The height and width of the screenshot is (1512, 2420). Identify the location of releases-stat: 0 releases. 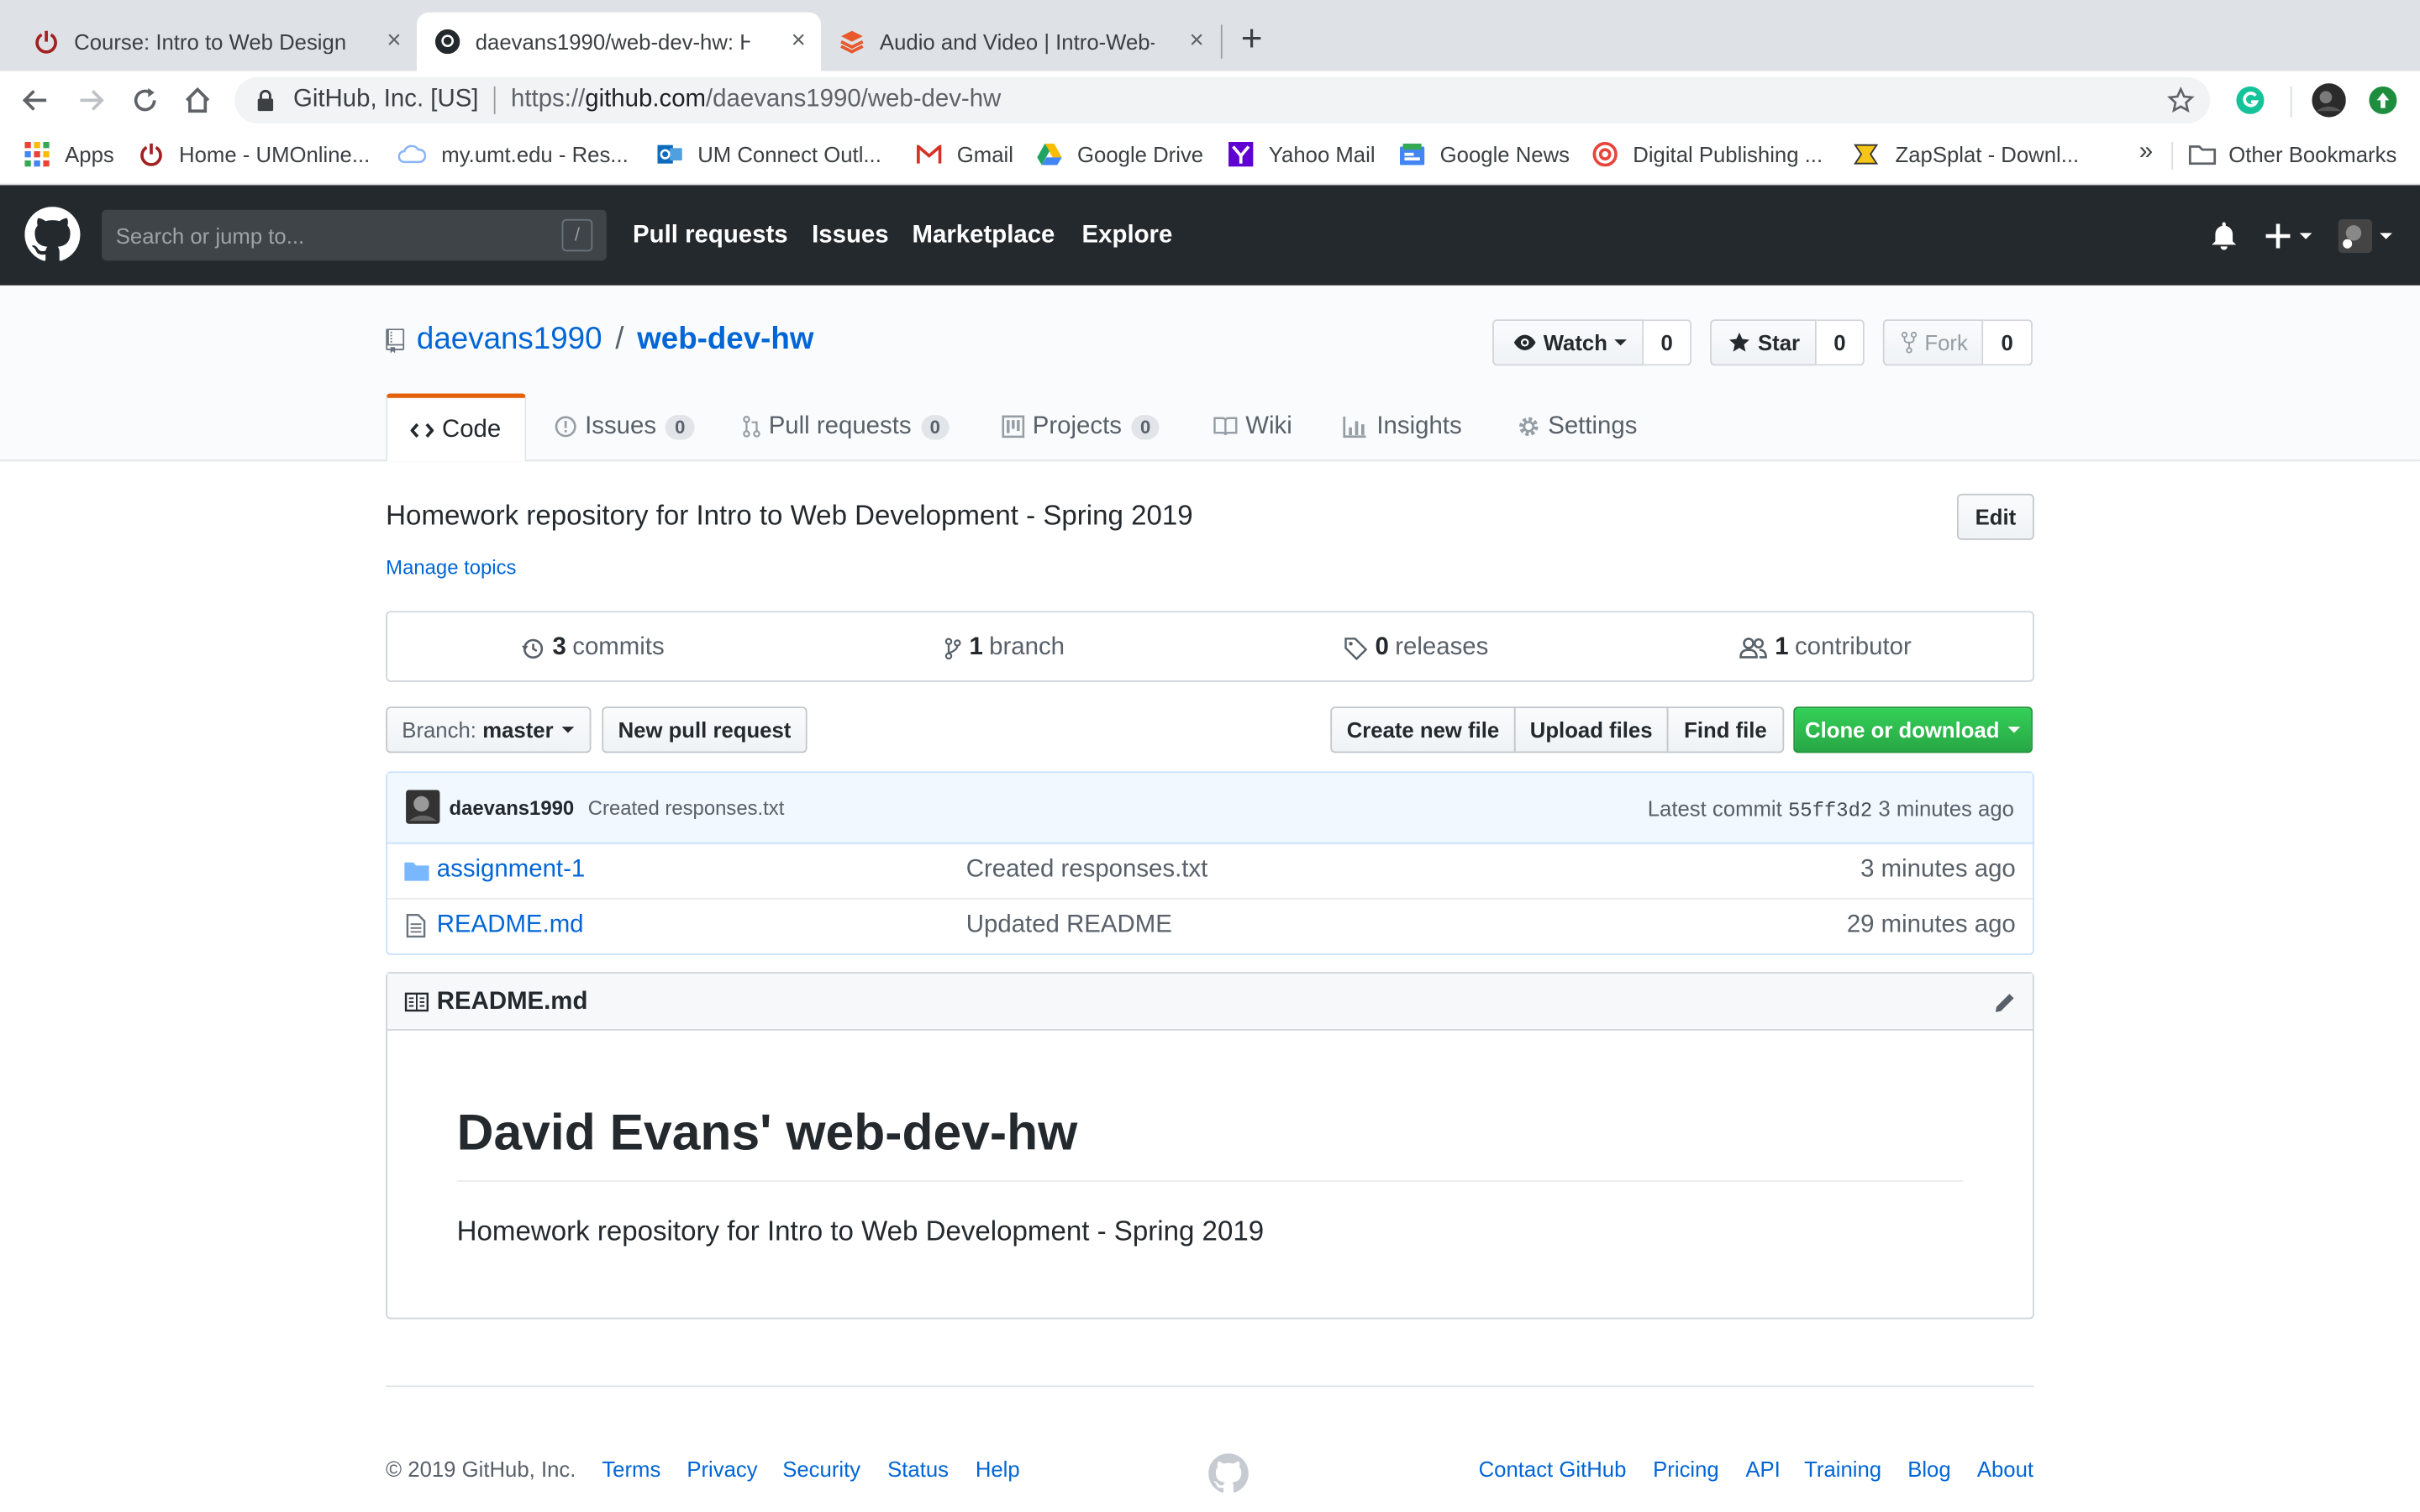
(1416, 647).